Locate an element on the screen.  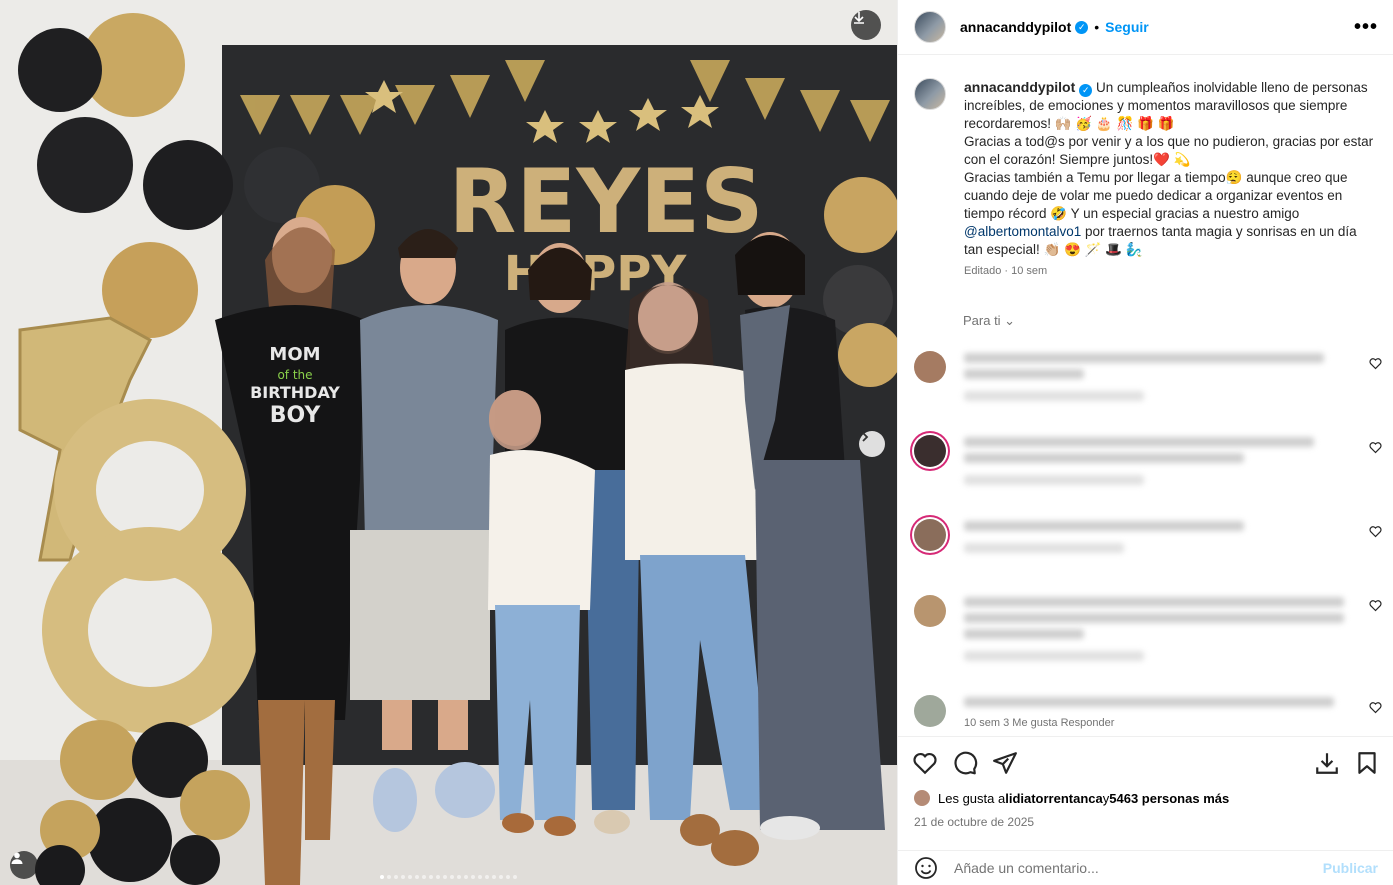
post-actions is located at coordinates (1145, 762).